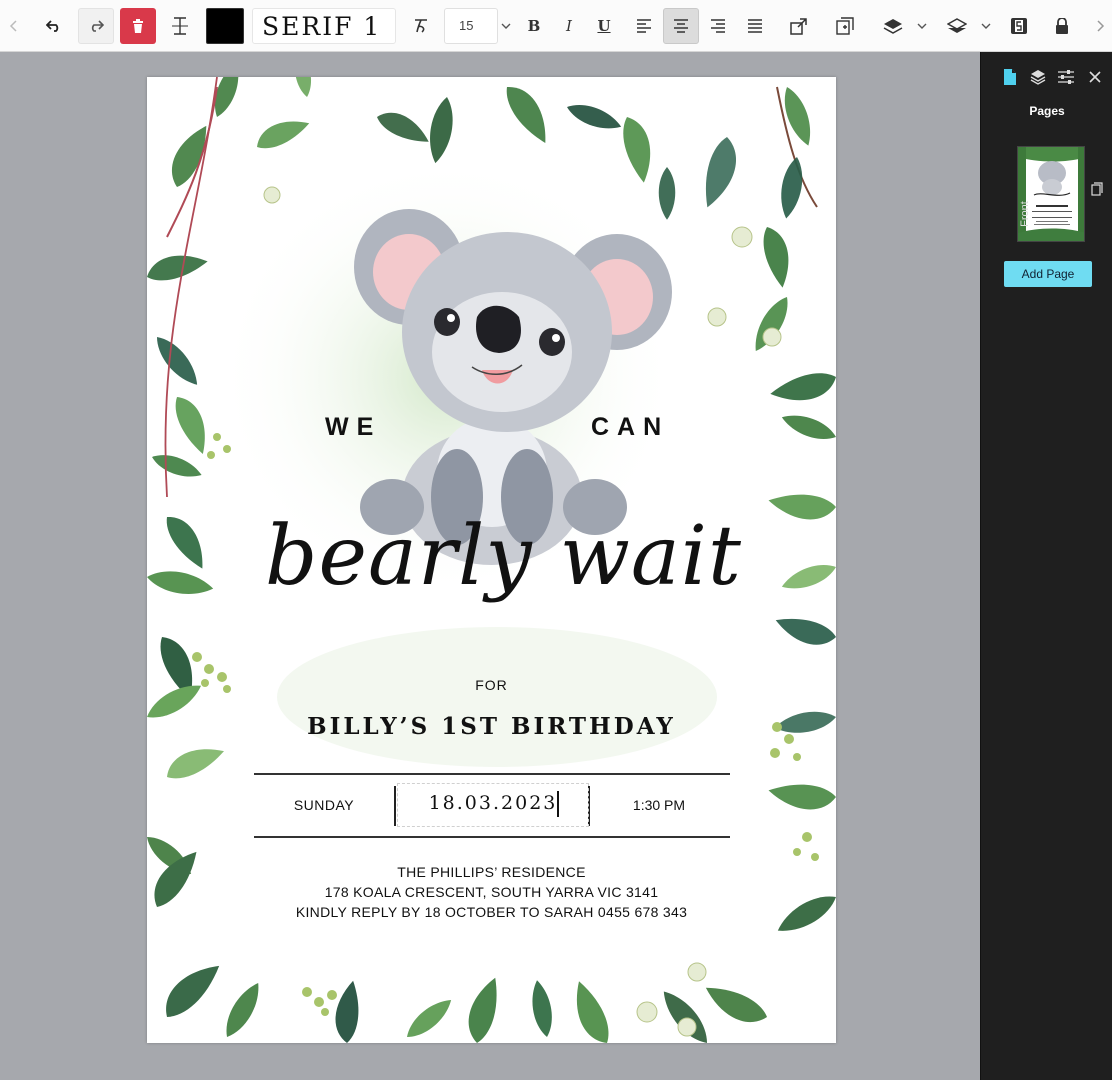 The width and height of the screenshot is (1112, 1080). Describe the element at coordinates (491, 726) in the screenshot. I see `birthday-title: BILLY’S 1ST BIRTHDAY` at that location.